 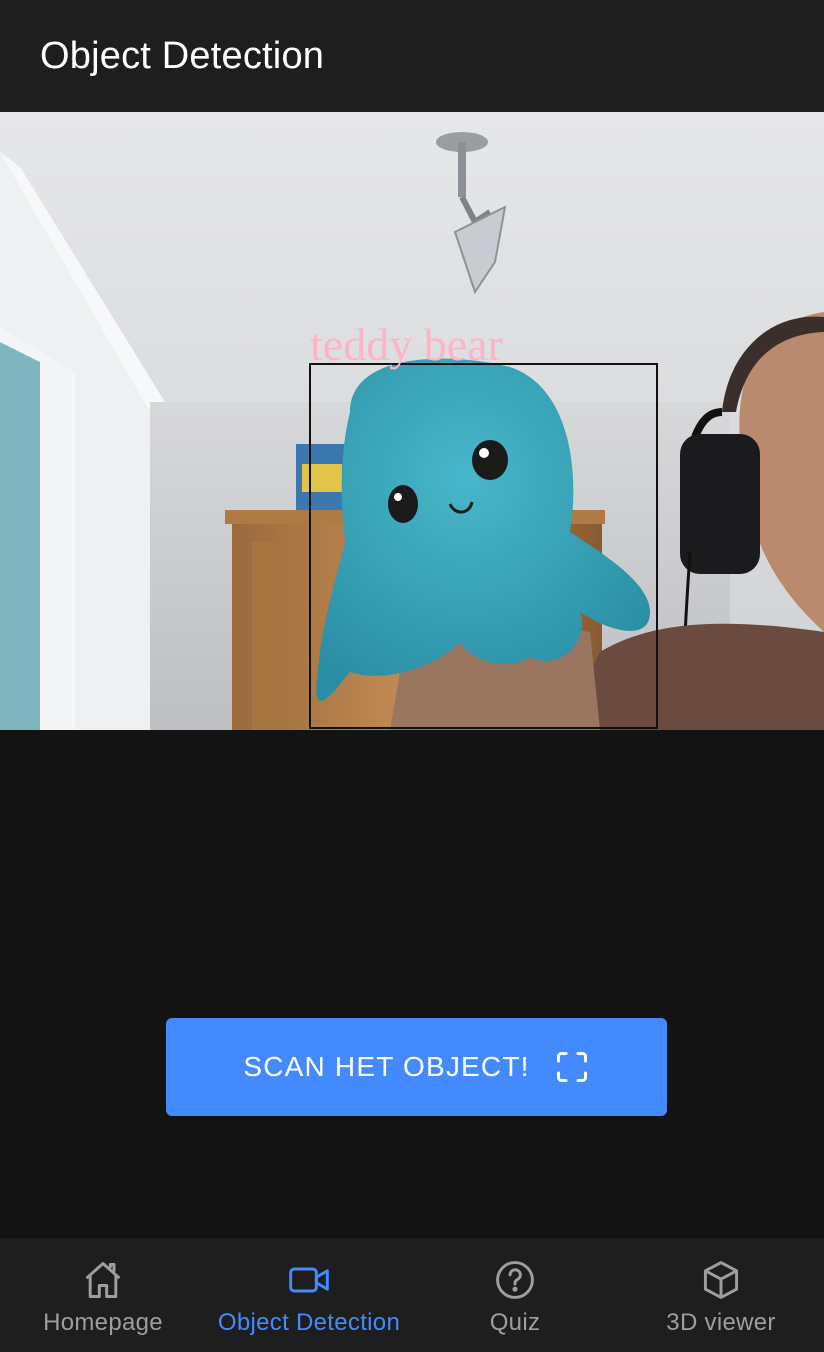 What do you see at coordinates (721, 1280) in the screenshot?
I see `cube-icon` at bounding box center [721, 1280].